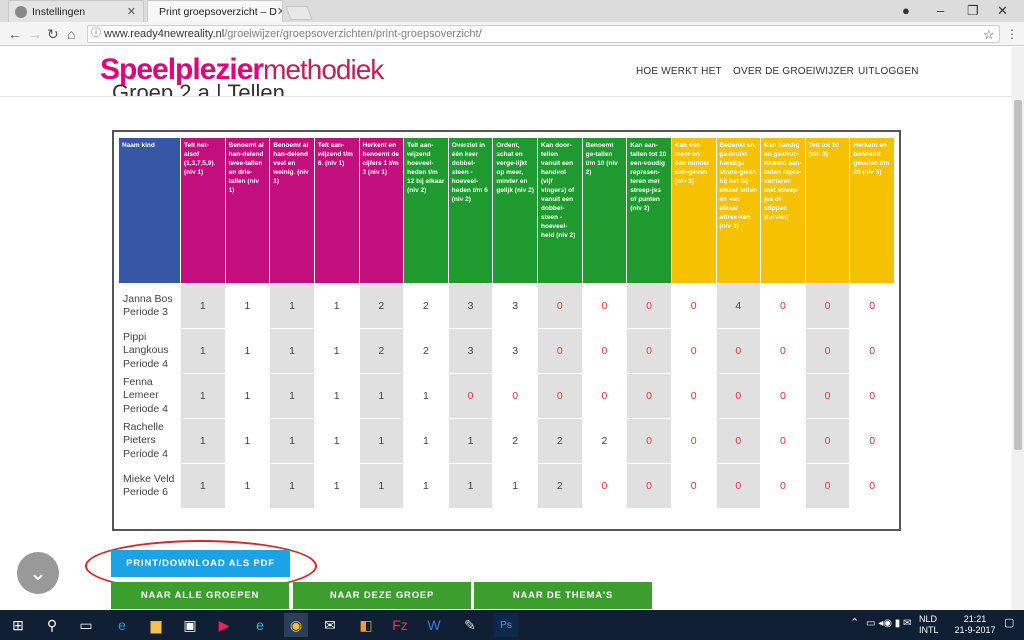 The width and height of the screenshot is (1024, 640). What do you see at coordinates (52, 625) in the screenshot?
I see `search-icon: ⚲` at bounding box center [52, 625].